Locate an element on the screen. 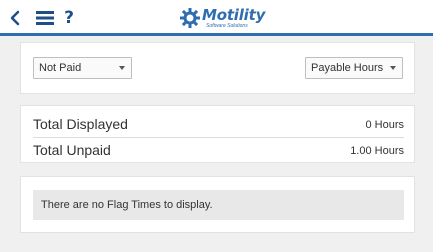  total-displayed-value: 0 Hours is located at coordinates (384, 125).